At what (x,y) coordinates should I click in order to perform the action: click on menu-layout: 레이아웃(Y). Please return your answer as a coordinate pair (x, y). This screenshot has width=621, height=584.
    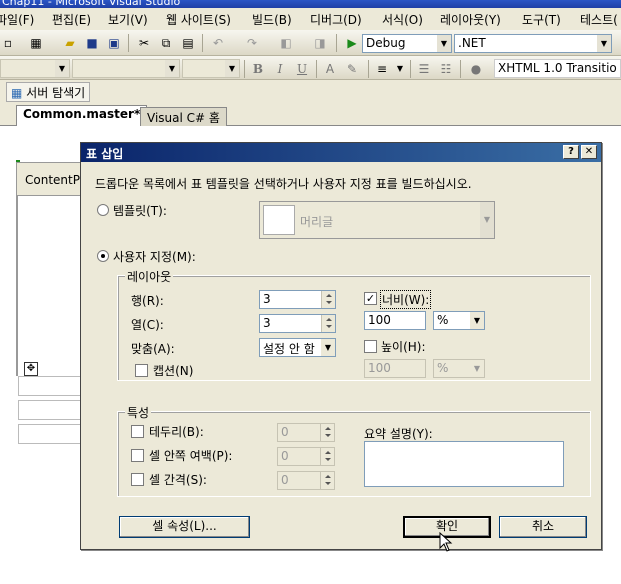
    Looking at the image, I should click on (470, 19).